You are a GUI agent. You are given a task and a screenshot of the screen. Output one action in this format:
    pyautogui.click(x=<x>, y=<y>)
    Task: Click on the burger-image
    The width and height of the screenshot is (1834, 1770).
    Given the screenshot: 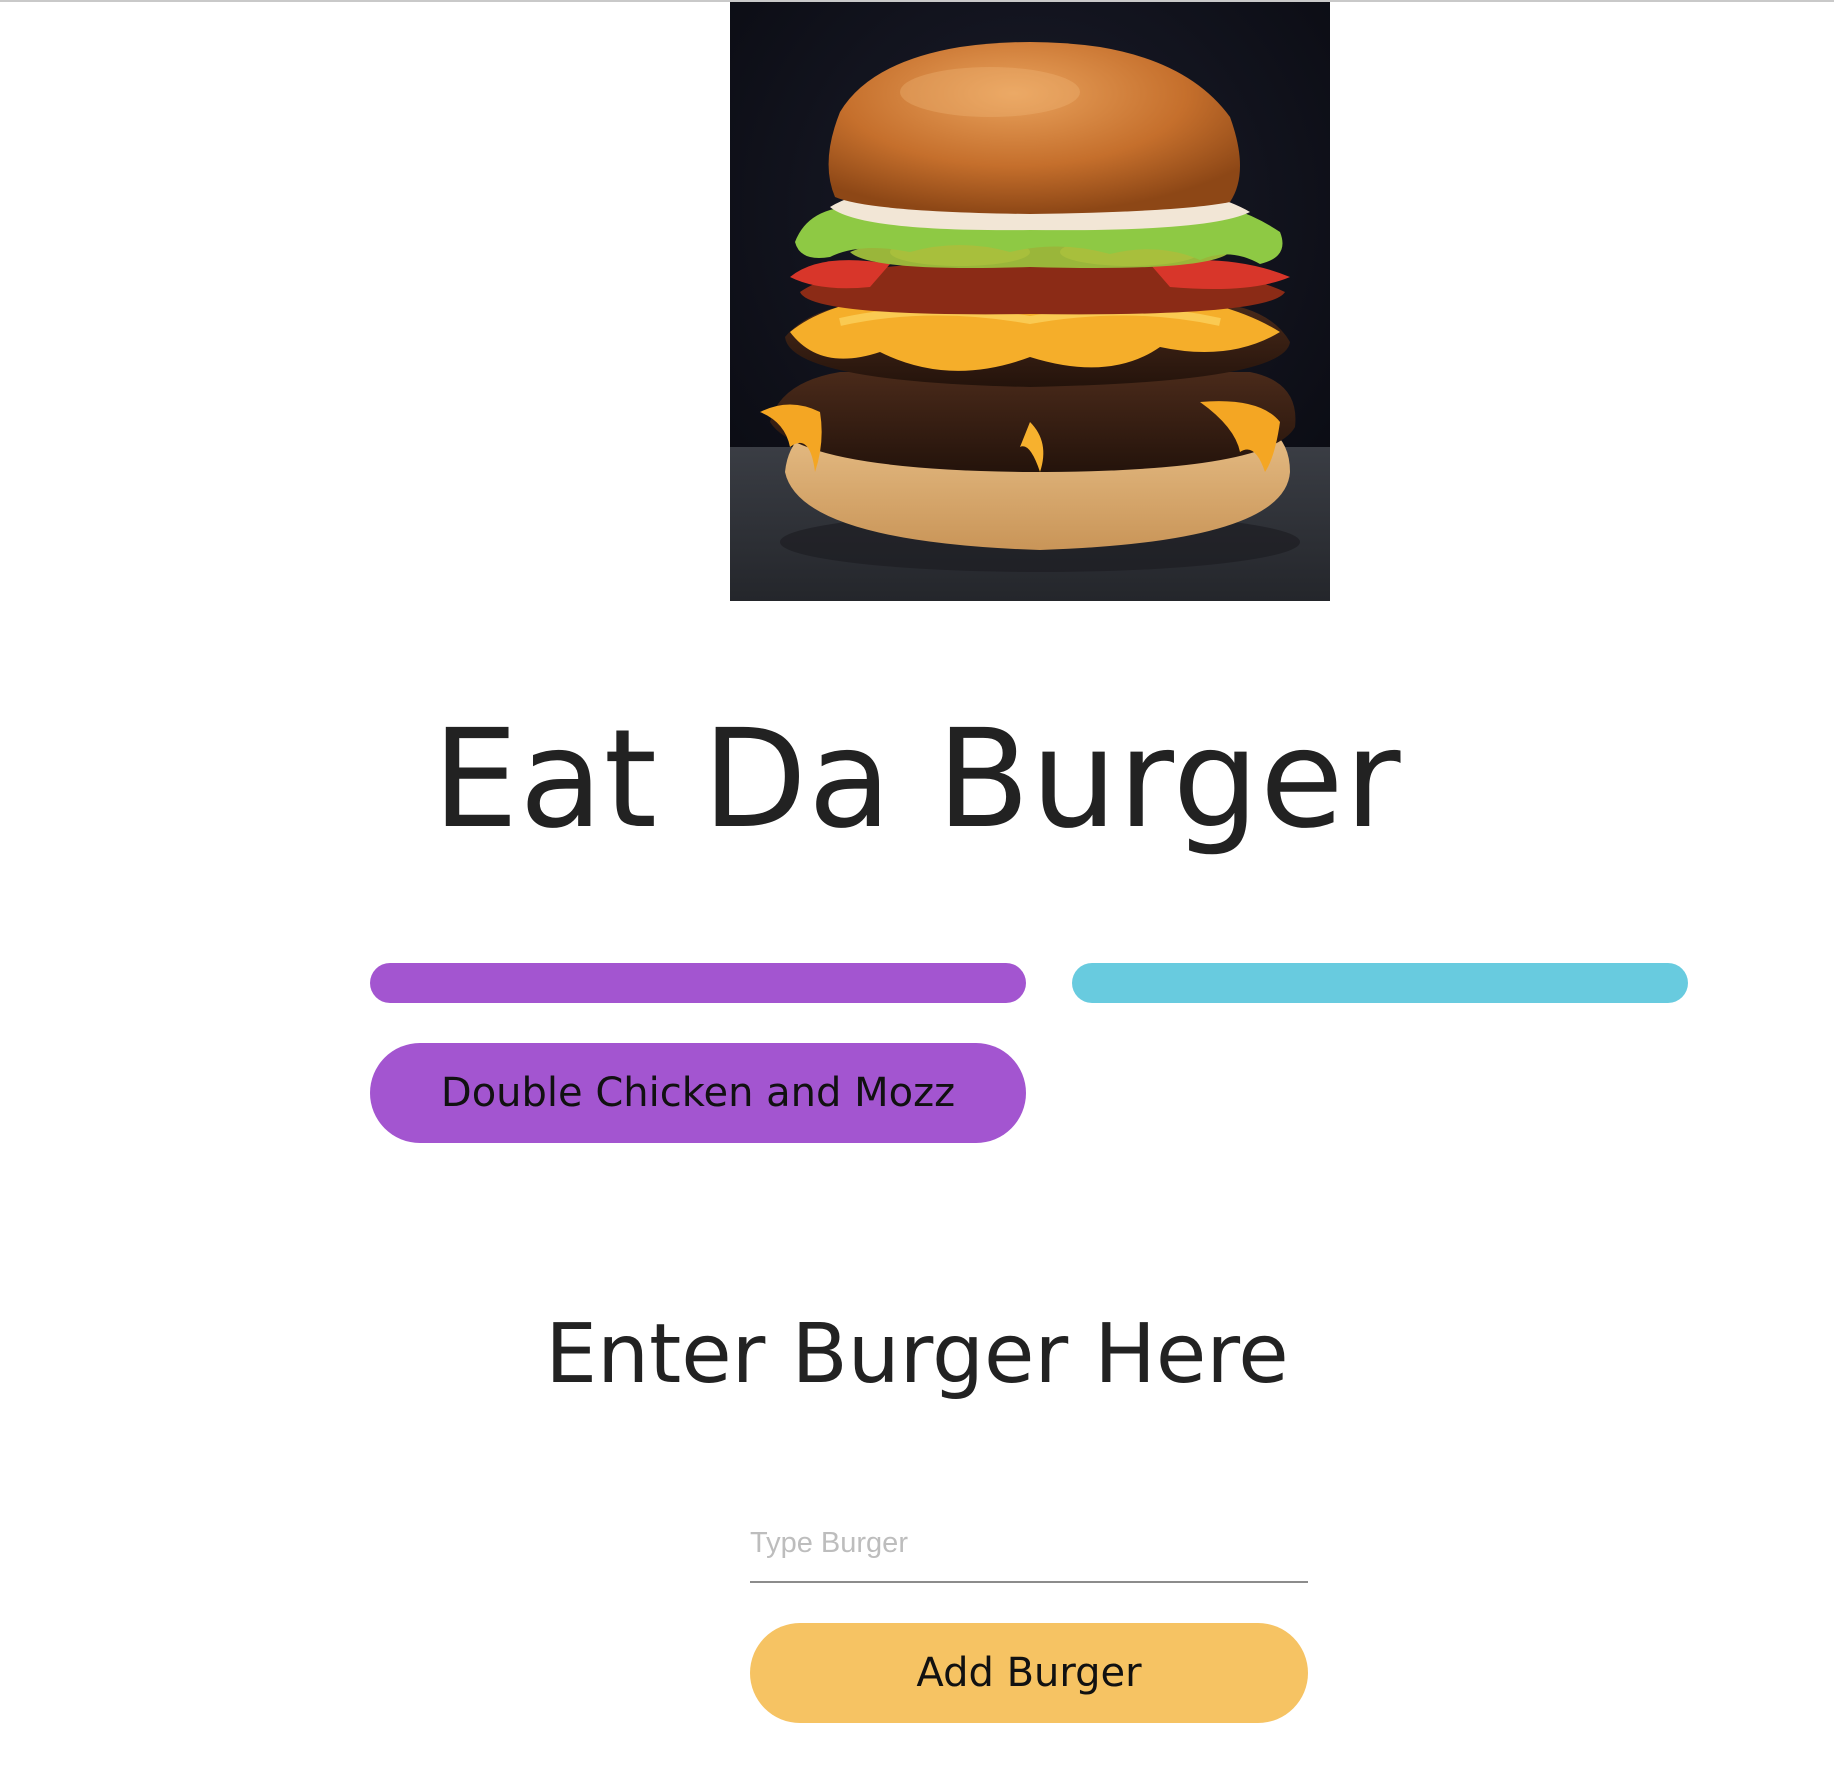 What is the action you would take?
    pyautogui.click(x=1030, y=301)
    